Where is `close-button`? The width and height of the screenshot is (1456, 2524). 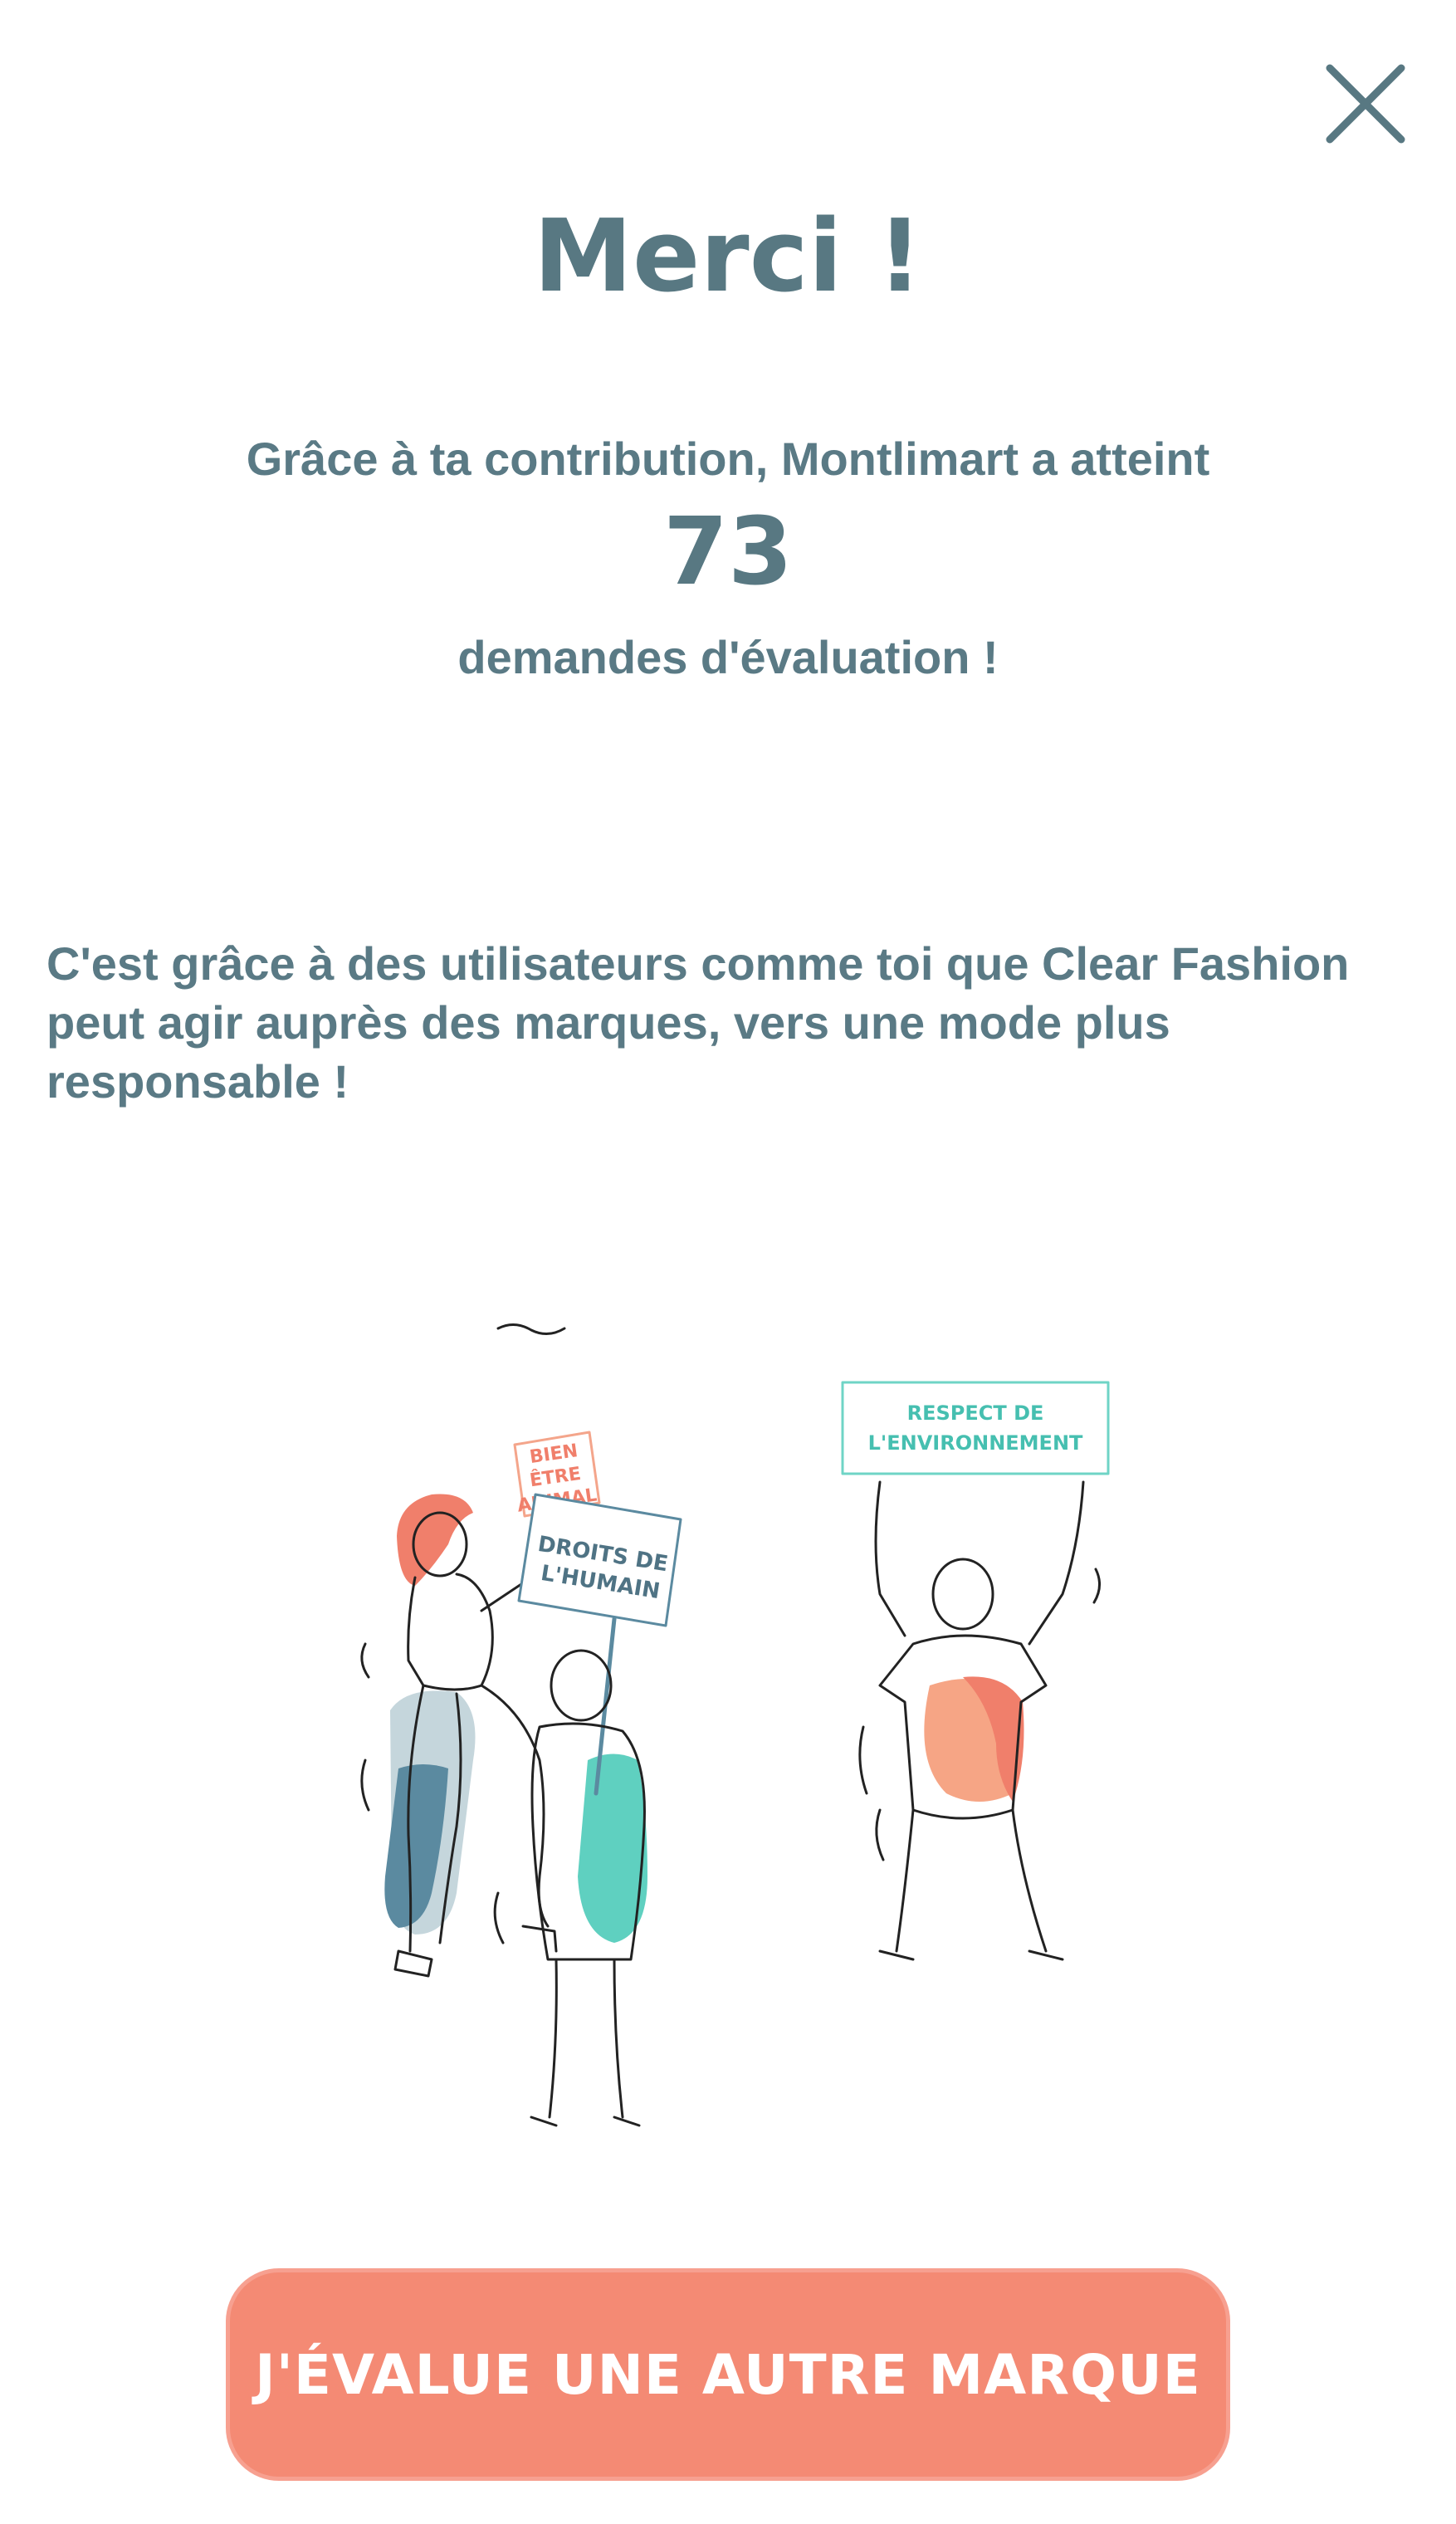 close-button is located at coordinates (1365, 103).